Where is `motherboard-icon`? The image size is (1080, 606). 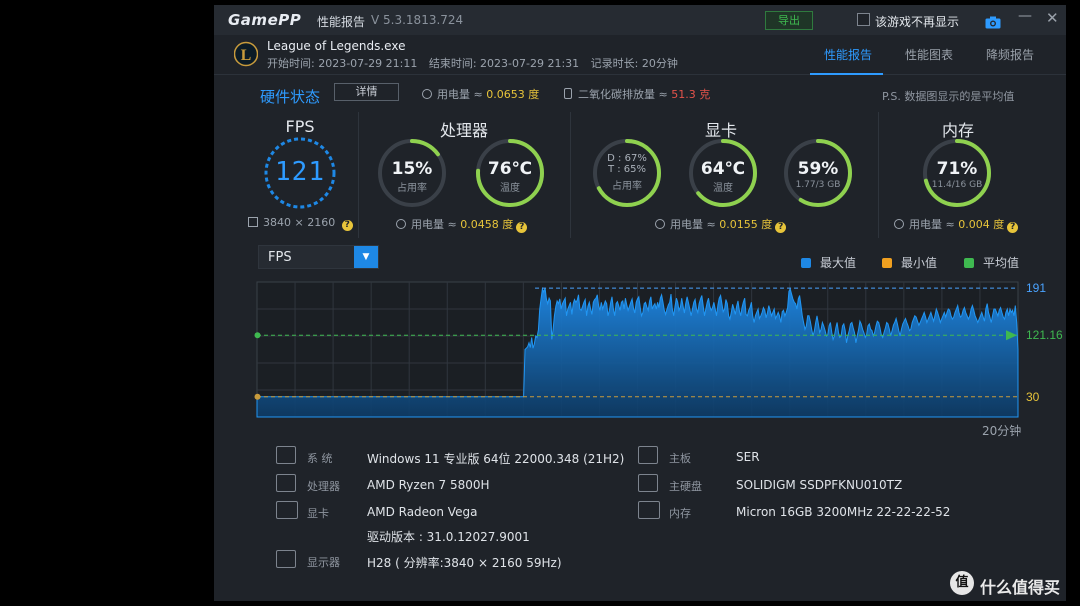 motherboard-icon is located at coordinates (648, 455).